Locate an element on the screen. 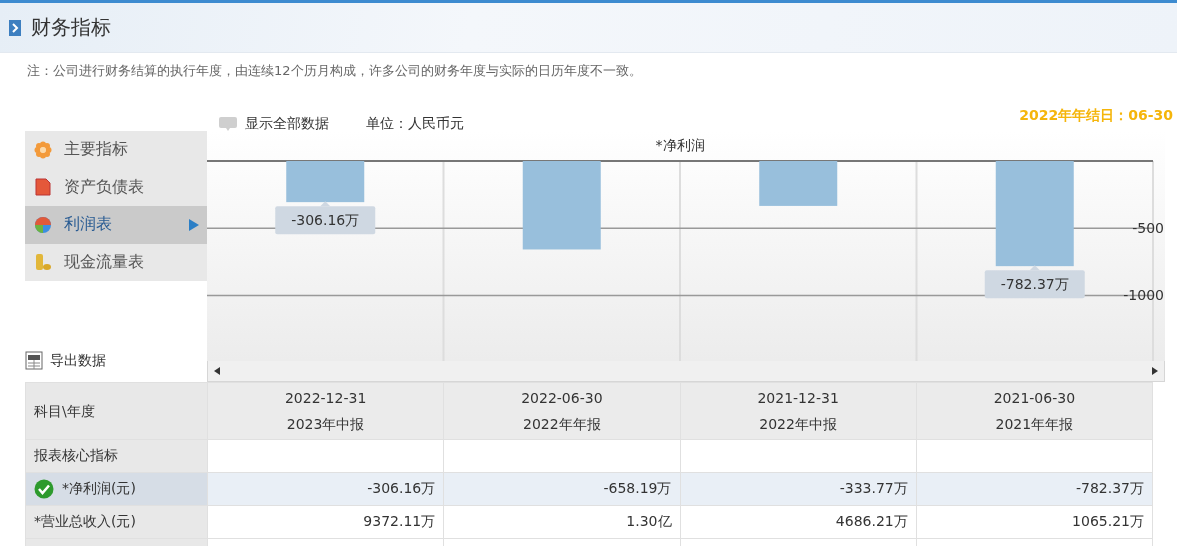 The width and height of the screenshot is (1177, 546). value-tooltip: -782.37万 is located at coordinates (1034, 282).